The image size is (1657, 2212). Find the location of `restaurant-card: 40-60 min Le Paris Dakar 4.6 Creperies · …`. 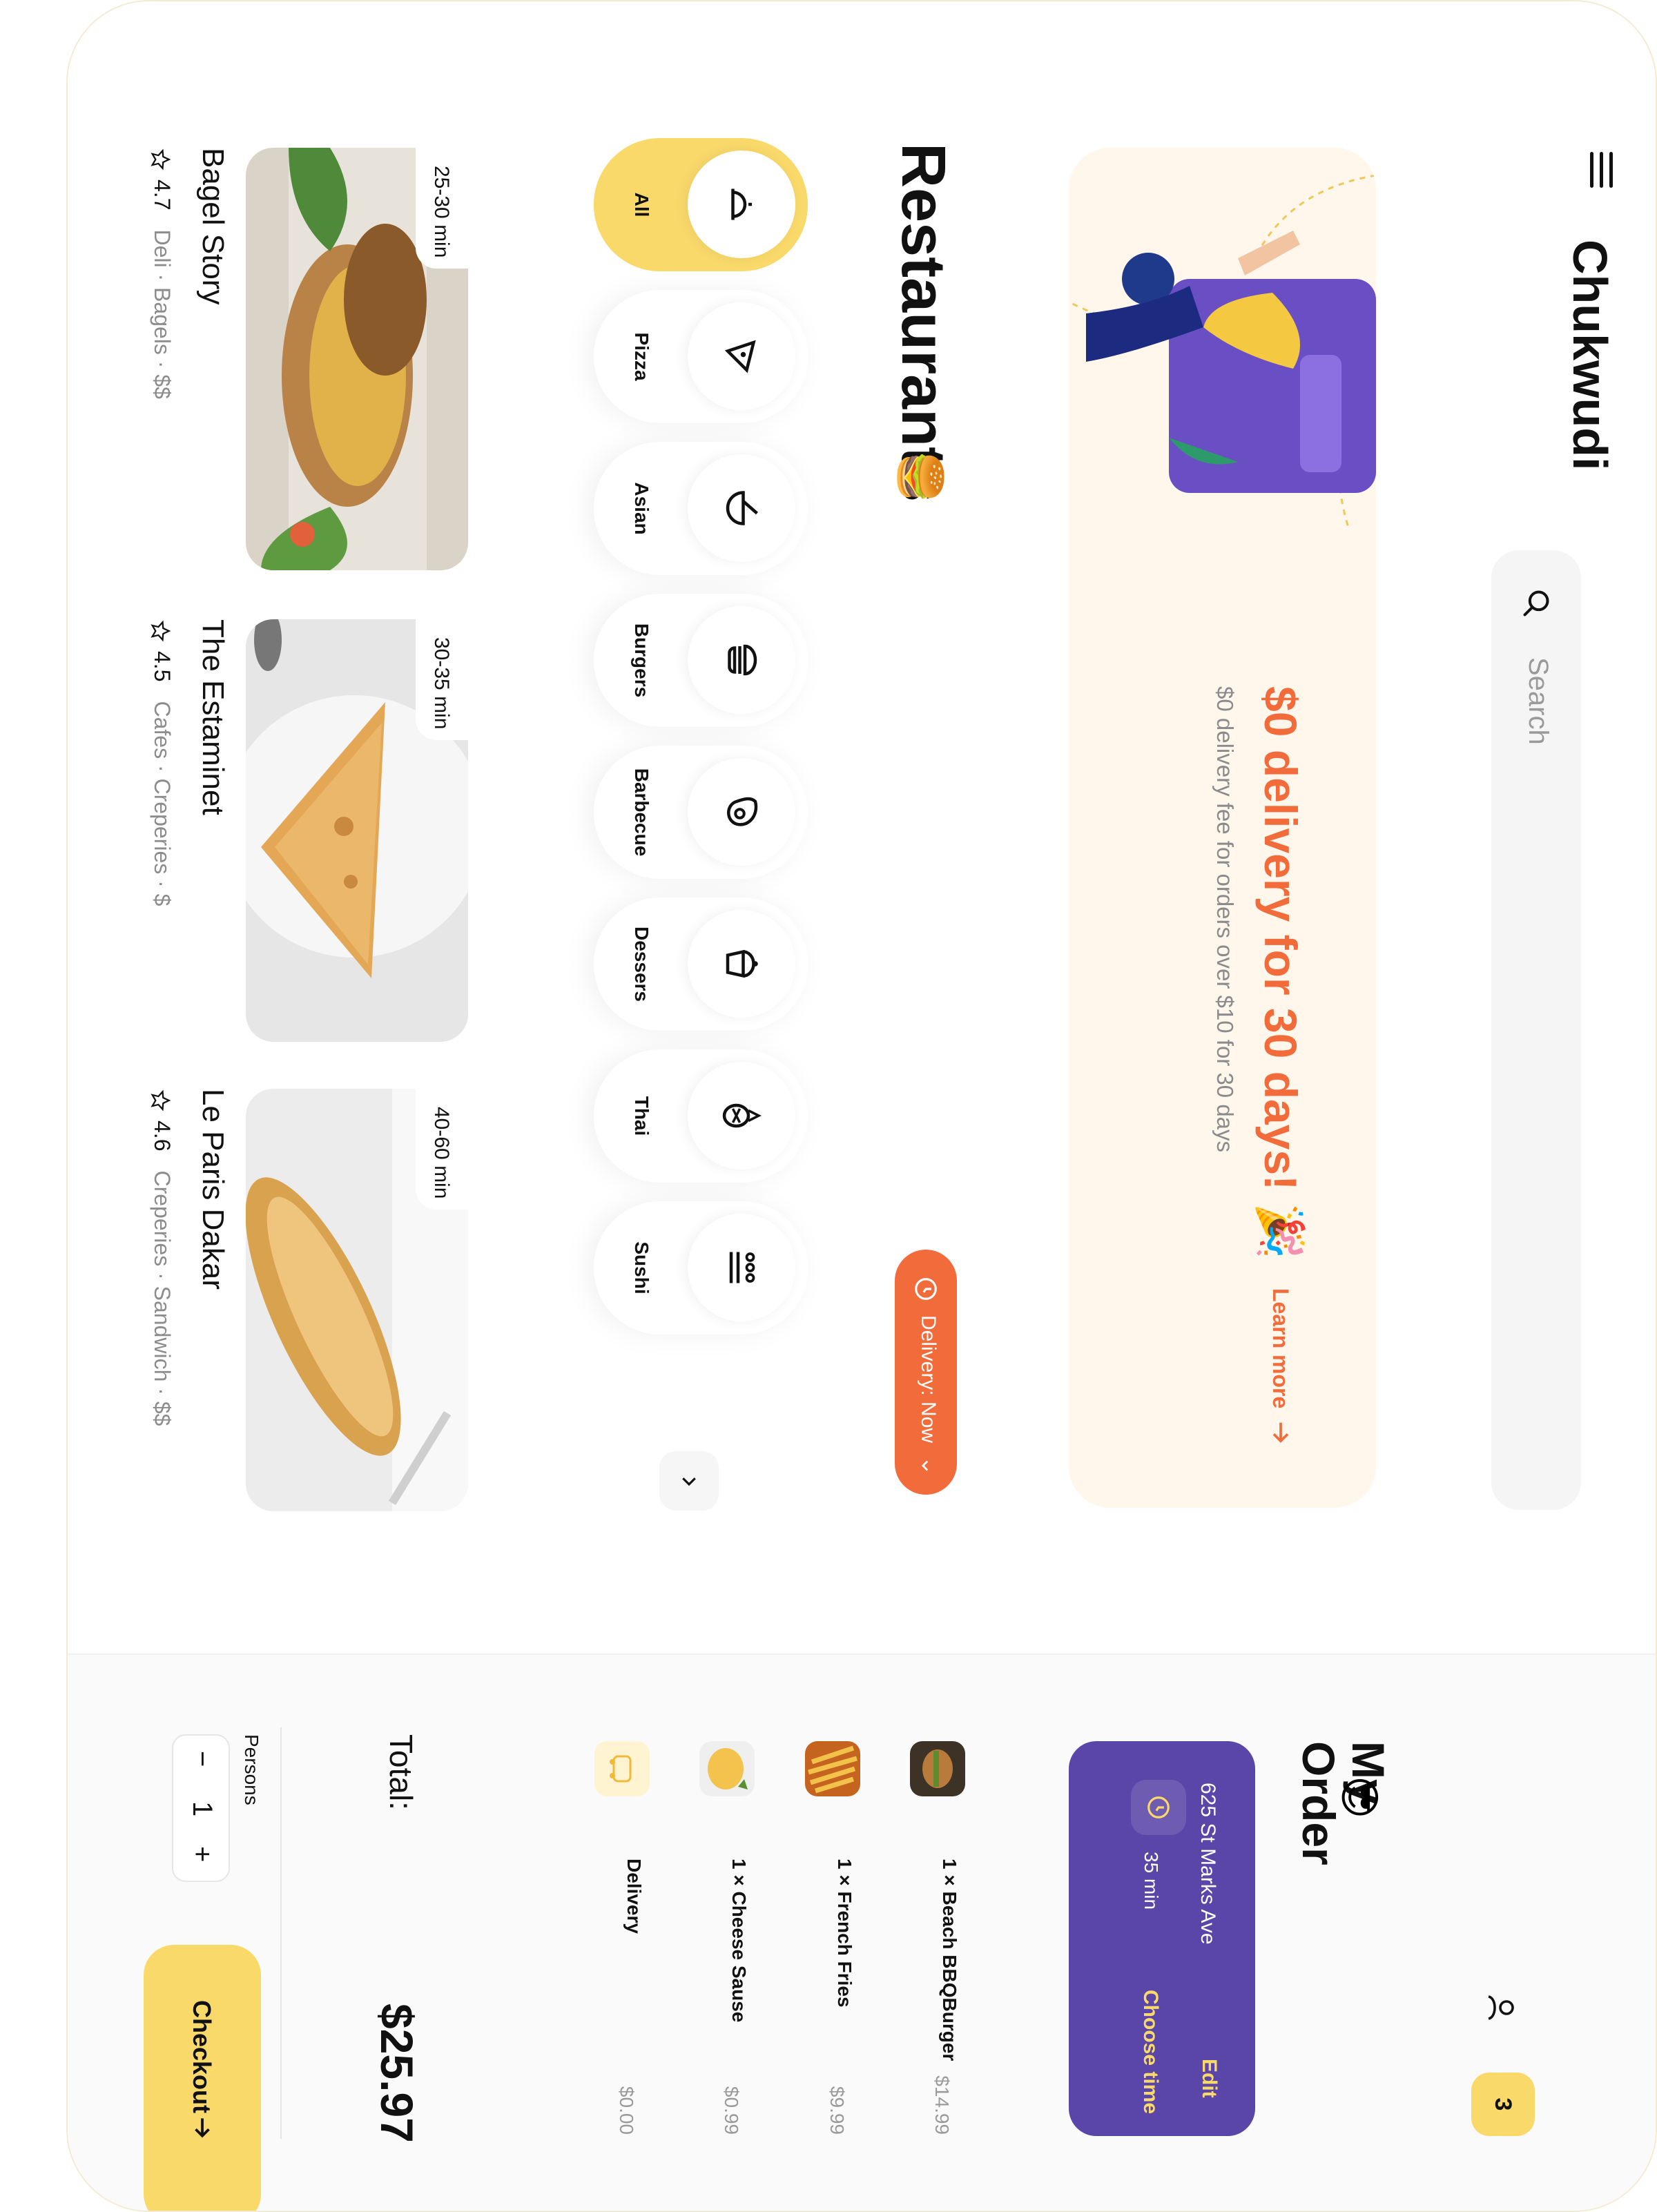

restaurant-card: 40-60 min Le Paris Dakar 4.6 Creperies · … is located at coordinates (288, 1300).